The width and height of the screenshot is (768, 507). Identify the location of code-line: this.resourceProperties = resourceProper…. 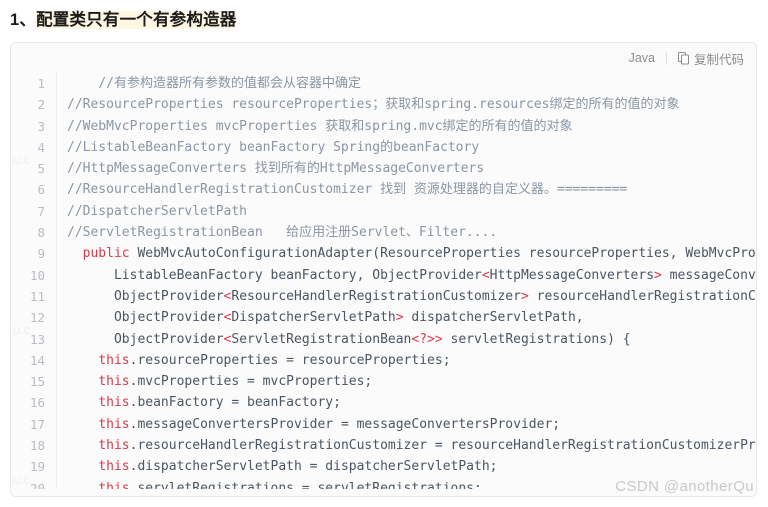
(411, 360).